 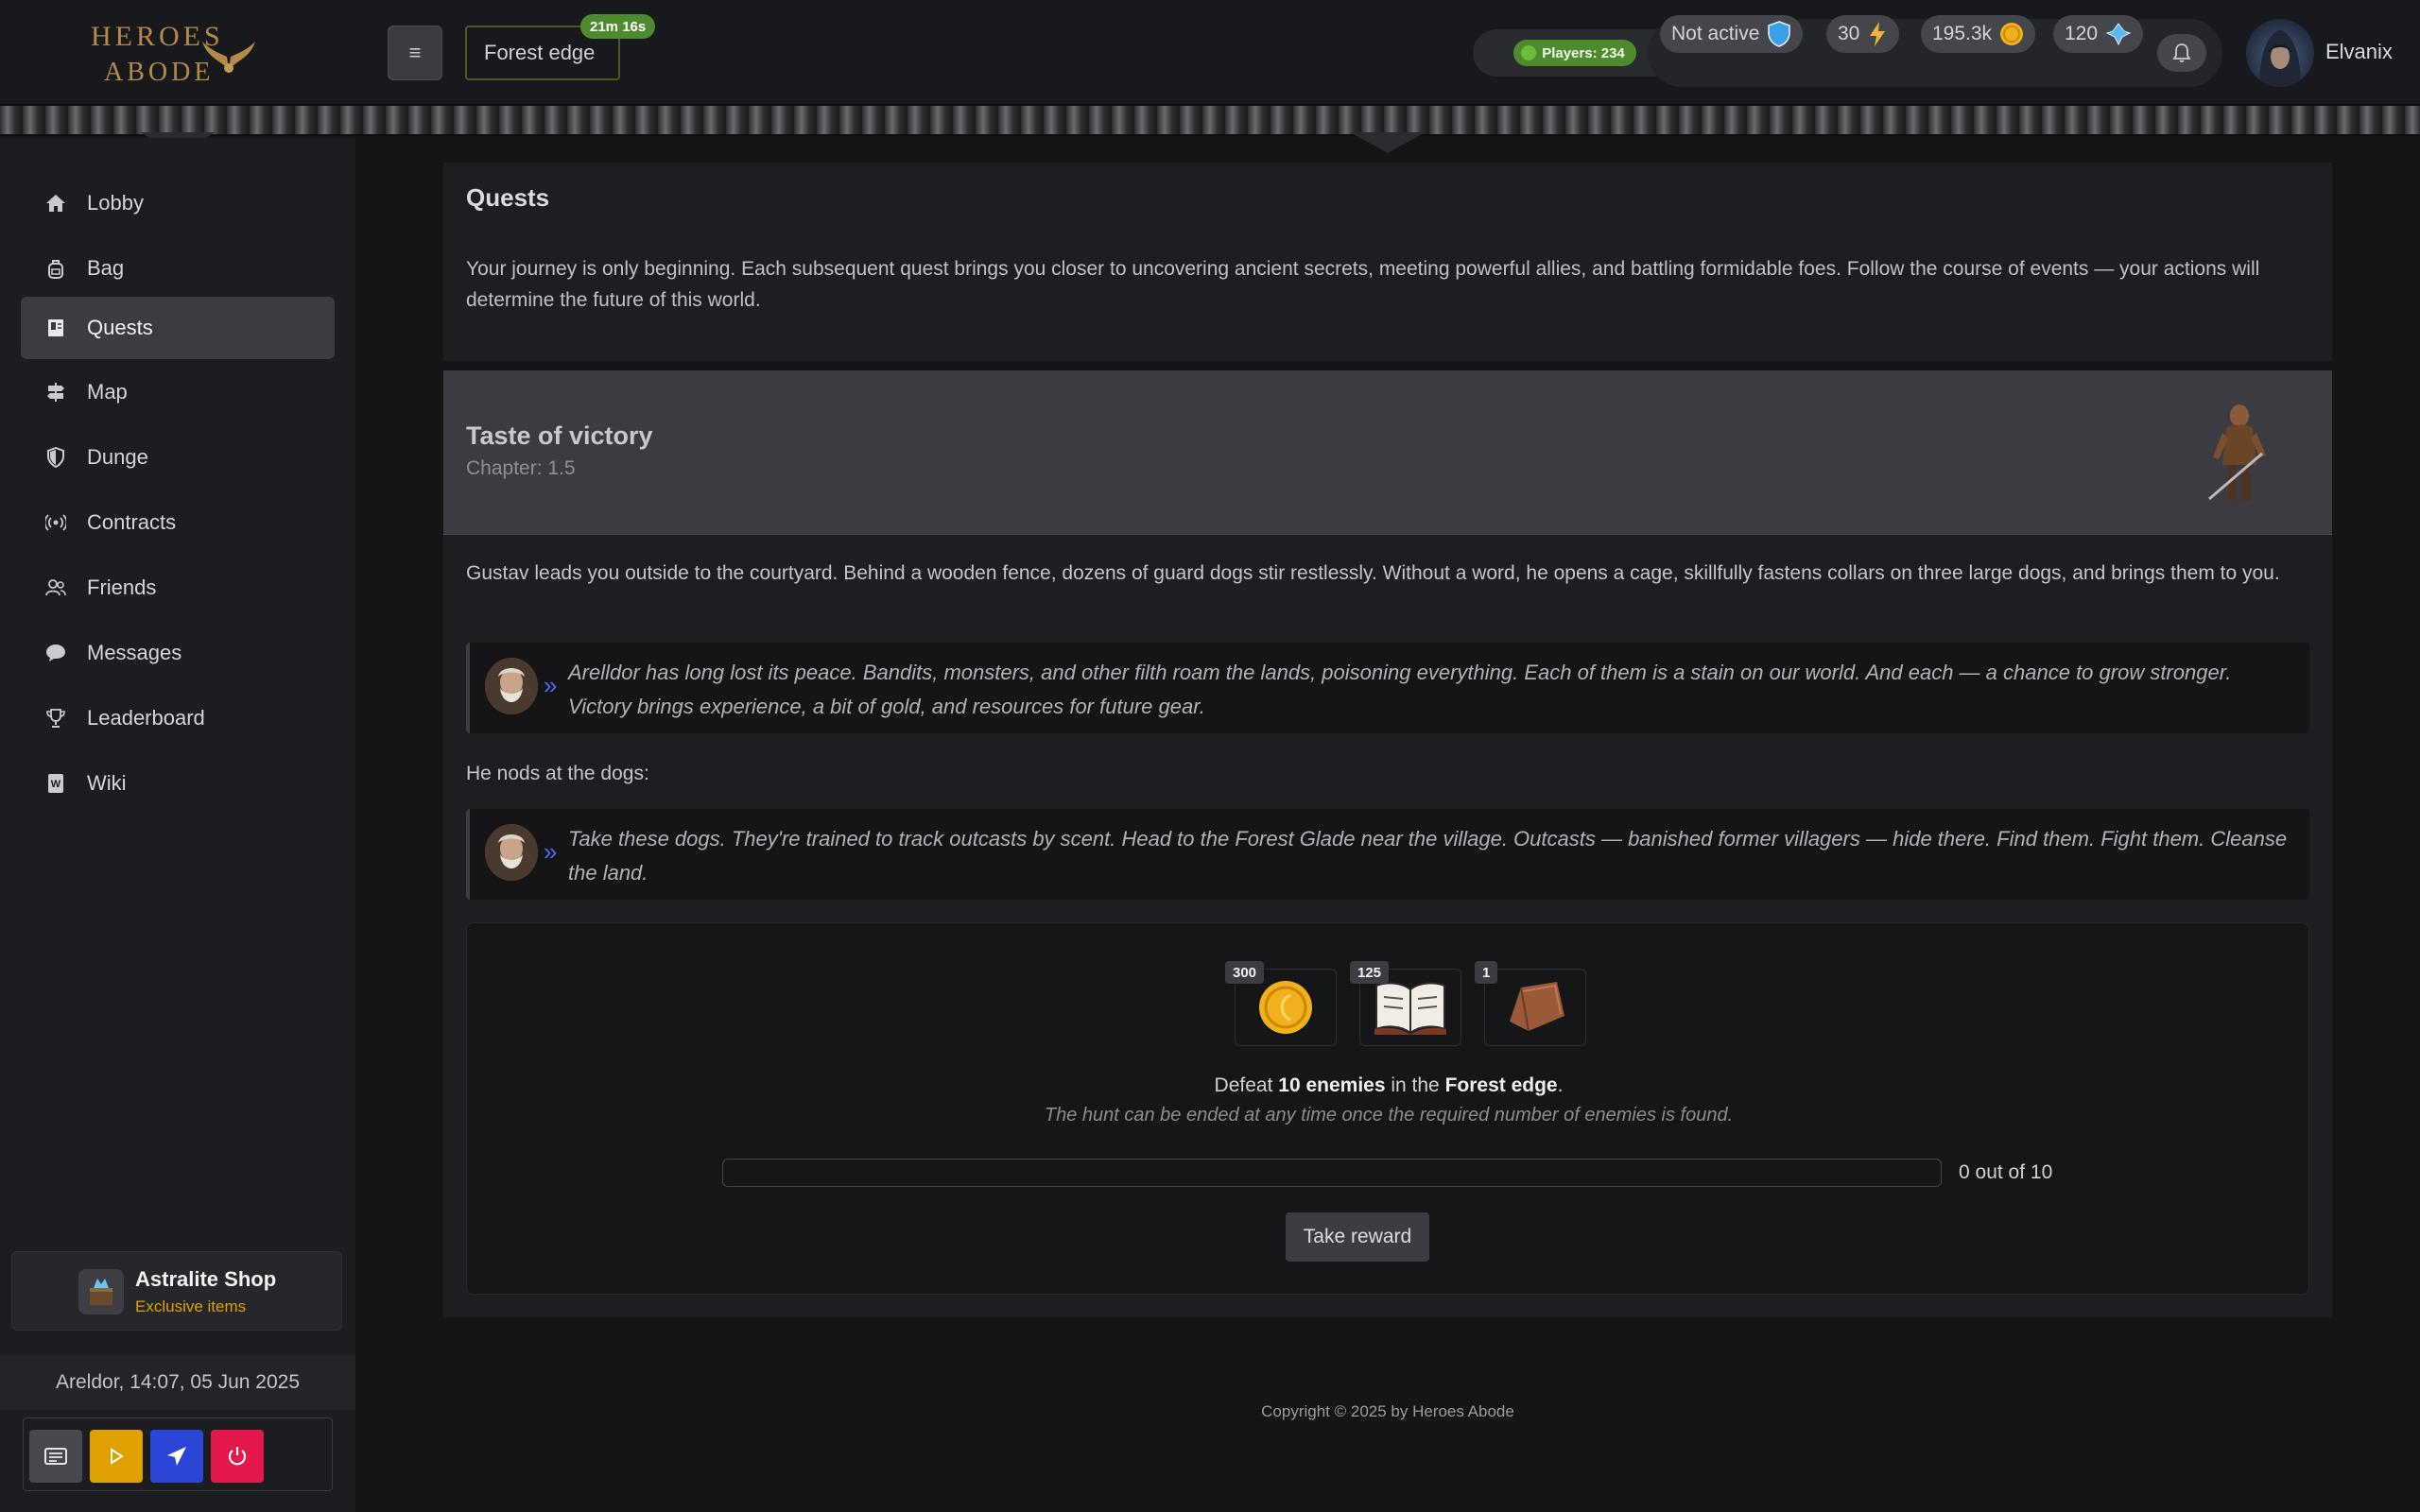 What do you see at coordinates (1370, 972) in the screenshot?
I see `reward-count: 125` at bounding box center [1370, 972].